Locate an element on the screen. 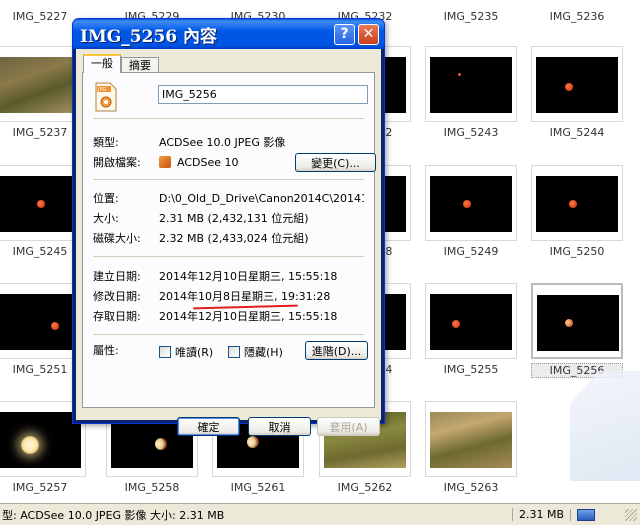 The image size is (640, 525). ok-button: 確定 is located at coordinates (208, 426).